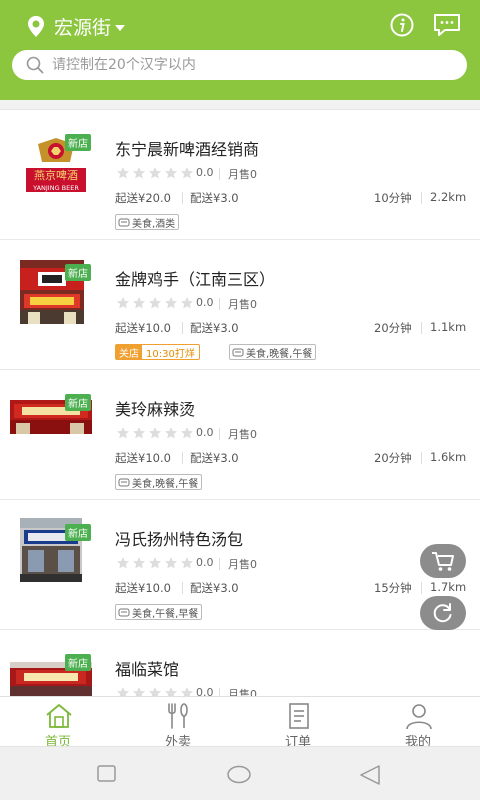 This screenshot has width=480, height=800. I want to click on search-input, so click(242, 65).